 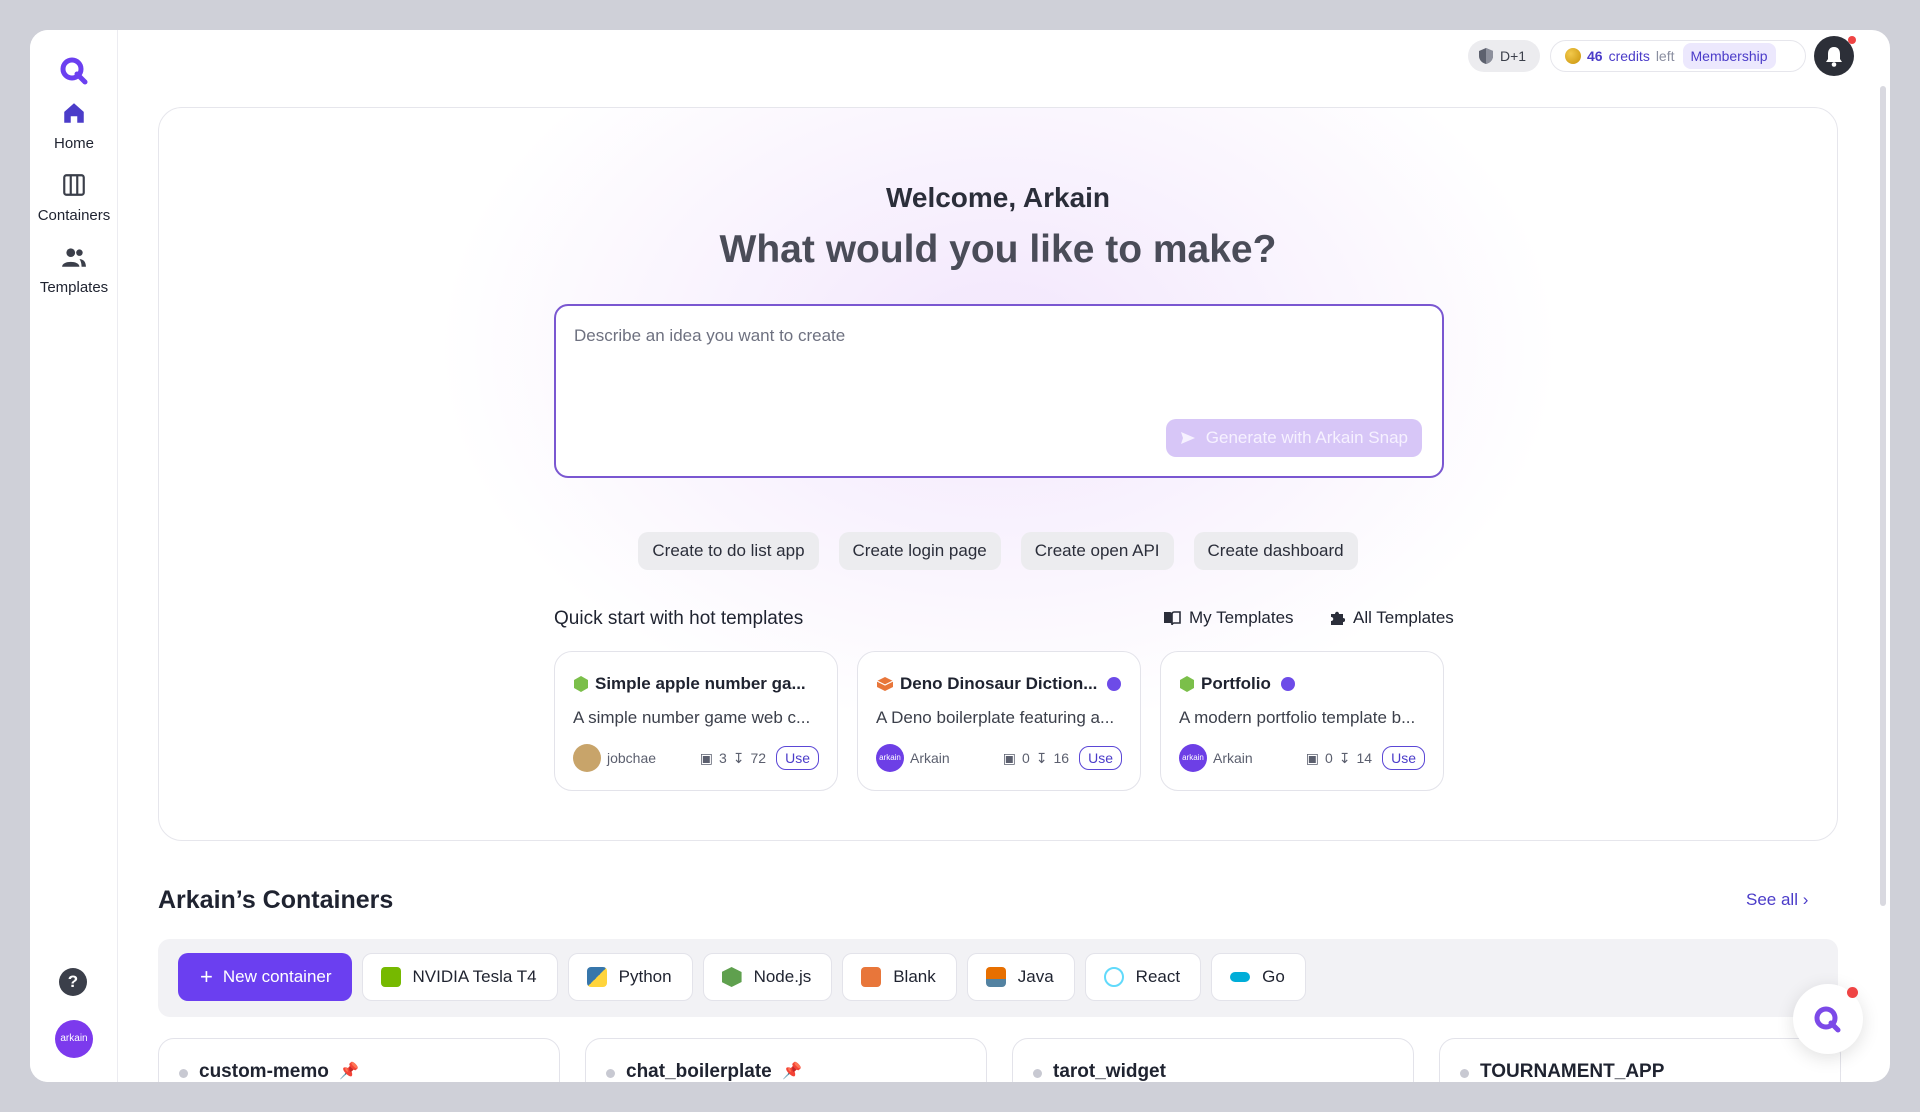 What do you see at coordinates (74, 287) in the screenshot?
I see `sidebar-item-label: Templates` at bounding box center [74, 287].